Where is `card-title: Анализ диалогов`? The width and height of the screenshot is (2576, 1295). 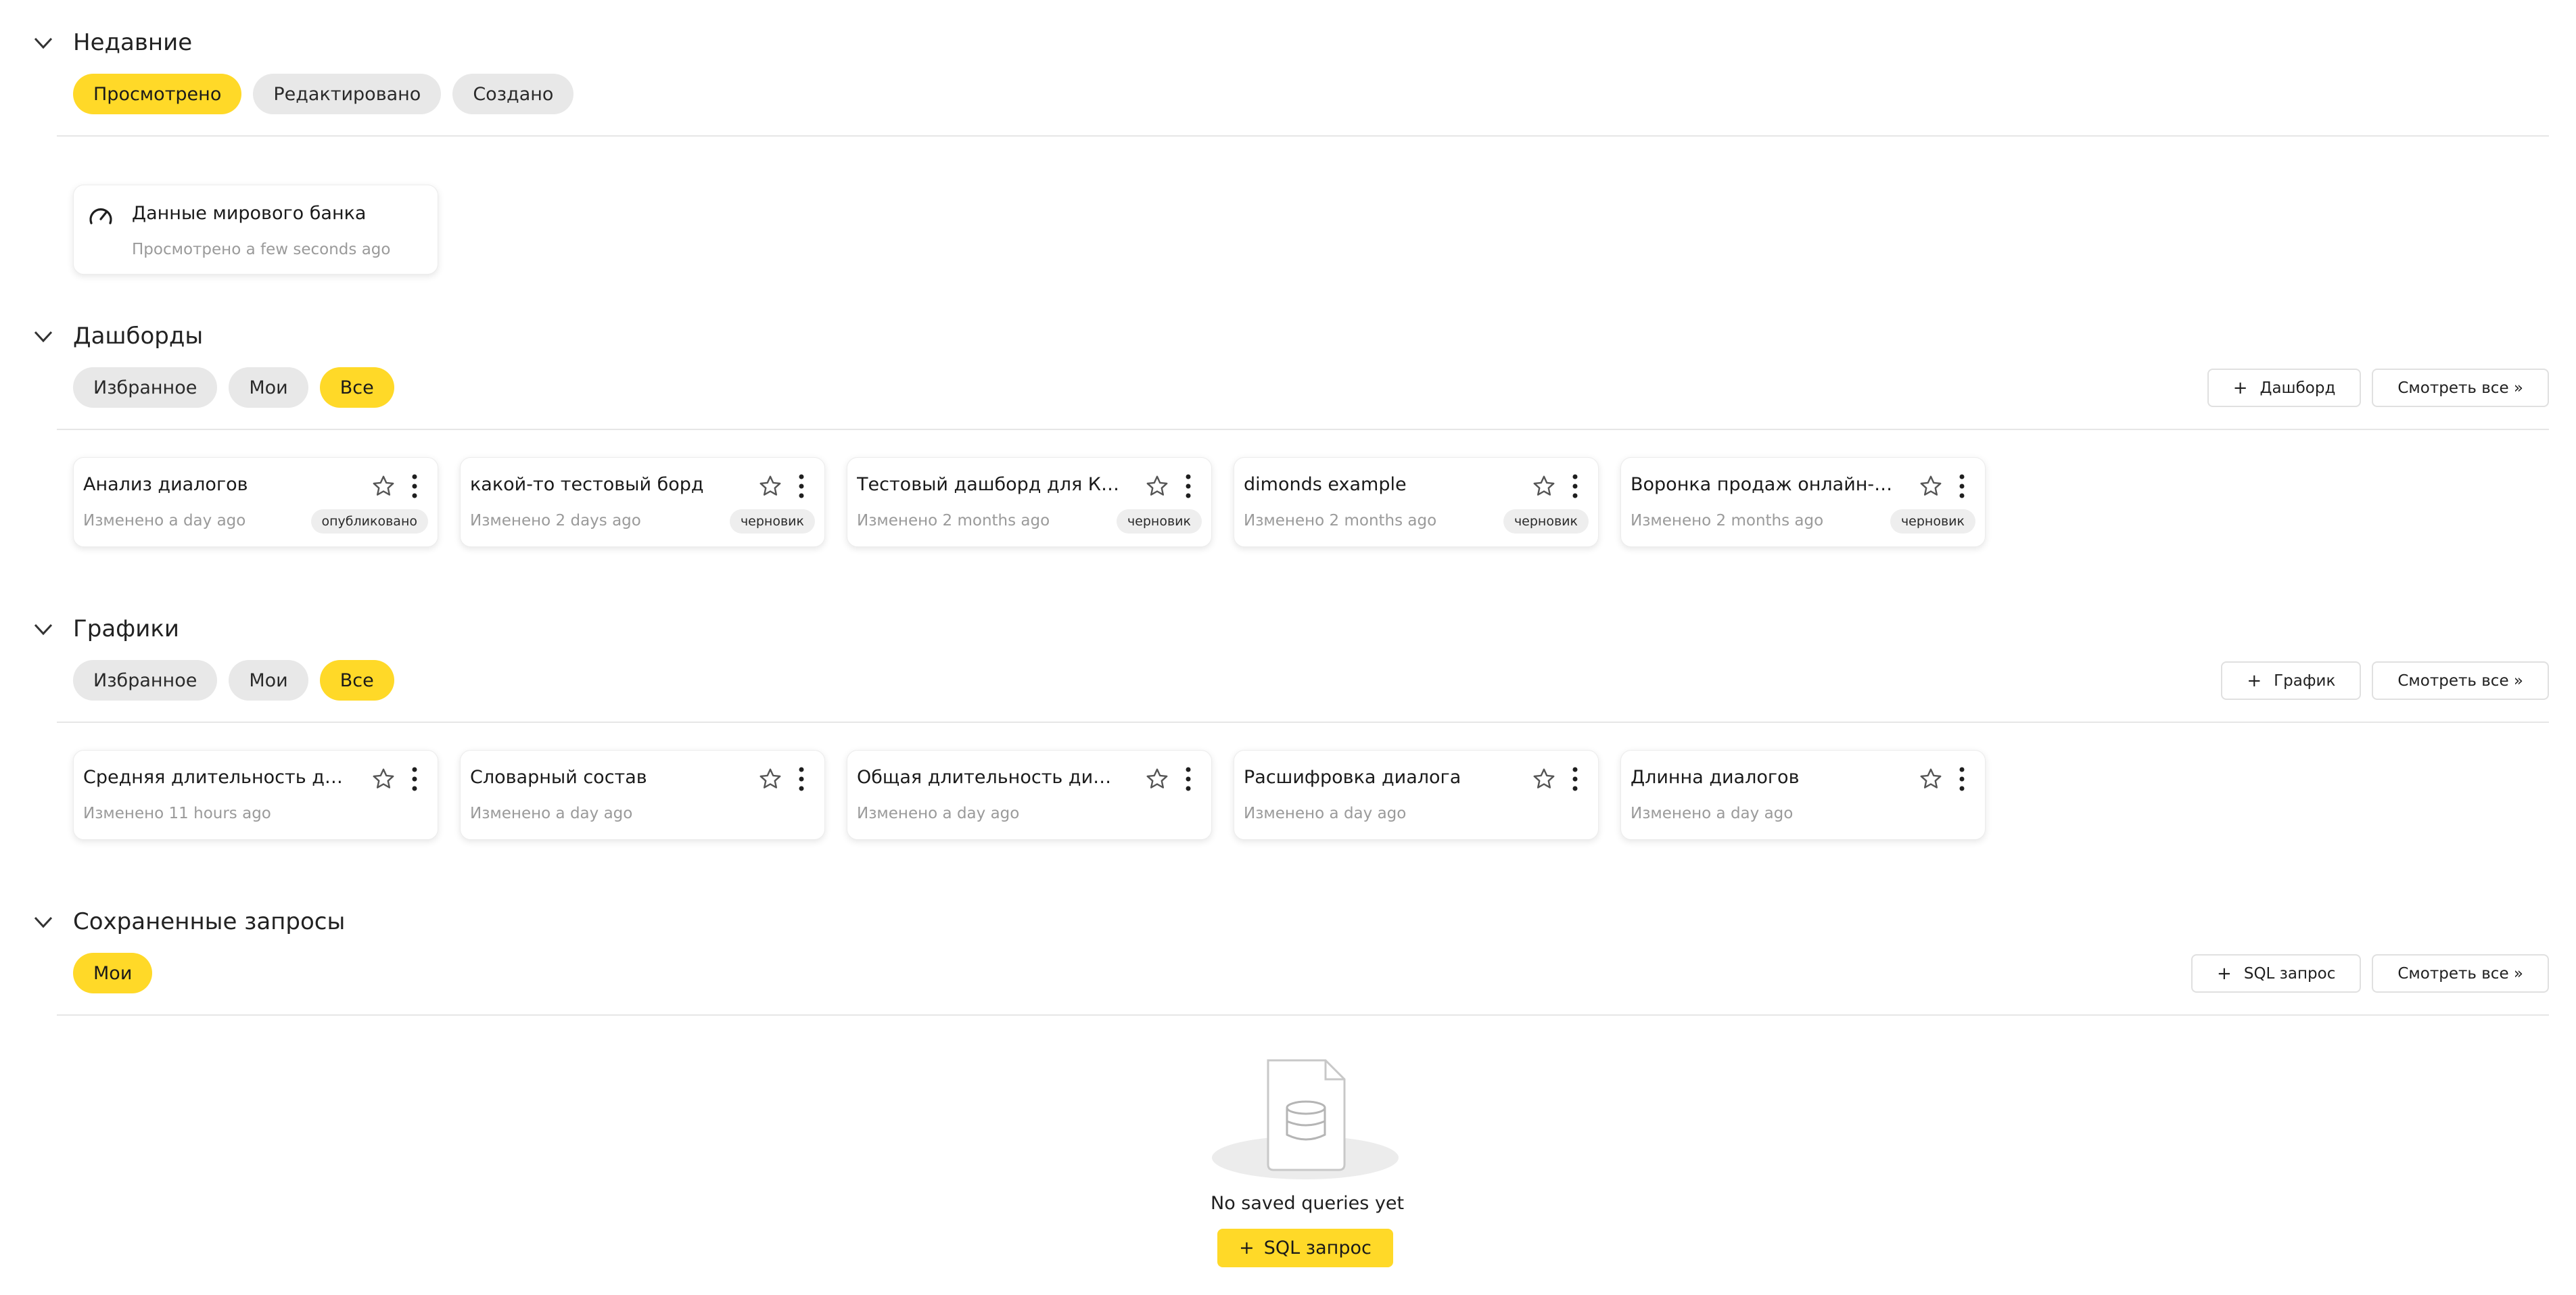 card-title: Анализ диалогов is located at coordinates (165, 485).